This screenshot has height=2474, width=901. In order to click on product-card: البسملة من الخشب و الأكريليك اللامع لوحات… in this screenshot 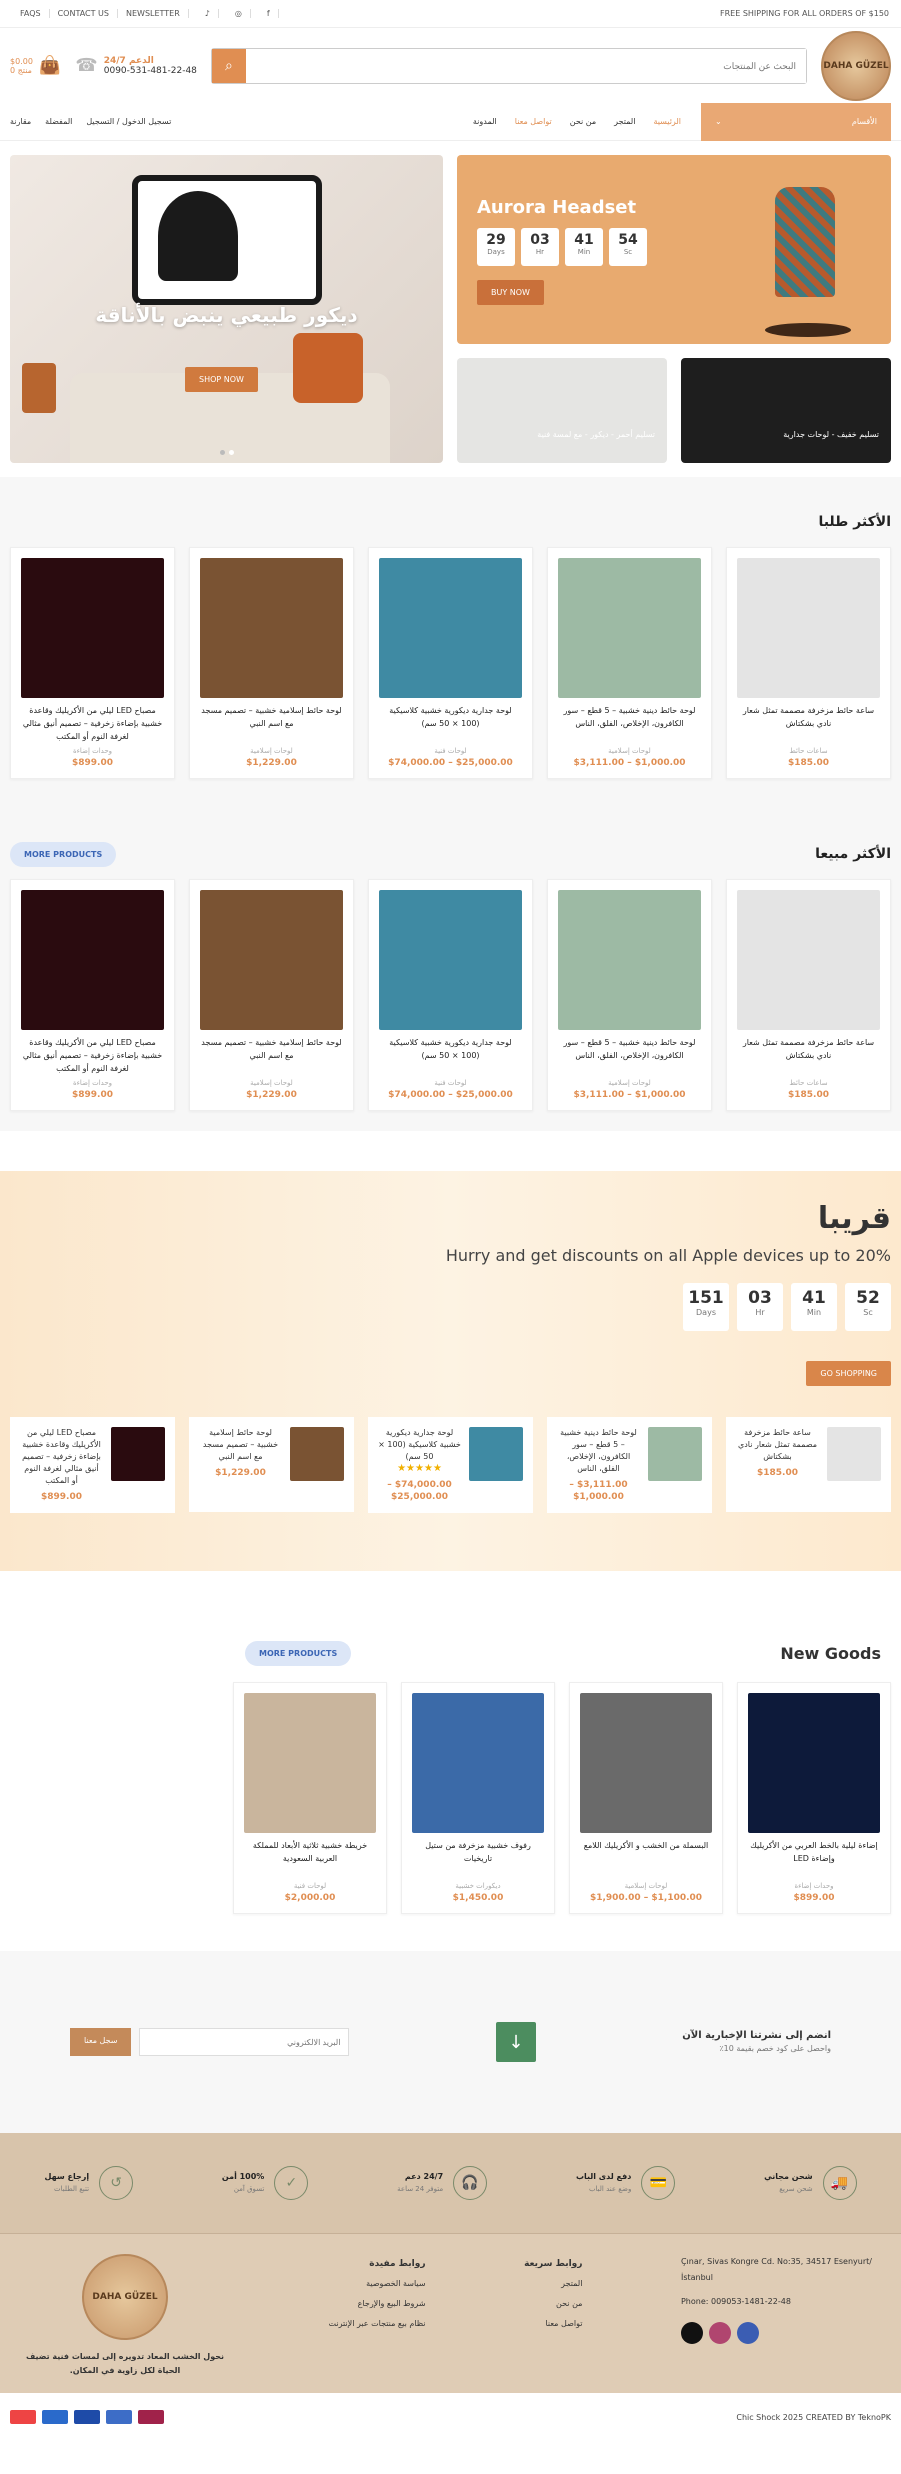, I will do `click(646, 1798)`.